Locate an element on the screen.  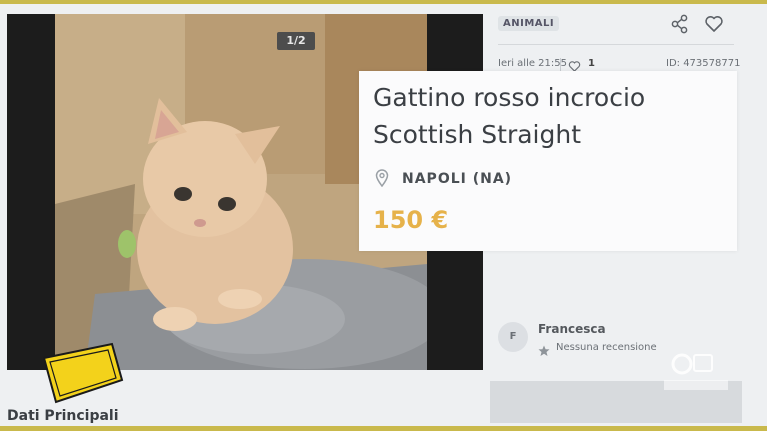
seller-name: Francesca is located at coordinates (572, 329).